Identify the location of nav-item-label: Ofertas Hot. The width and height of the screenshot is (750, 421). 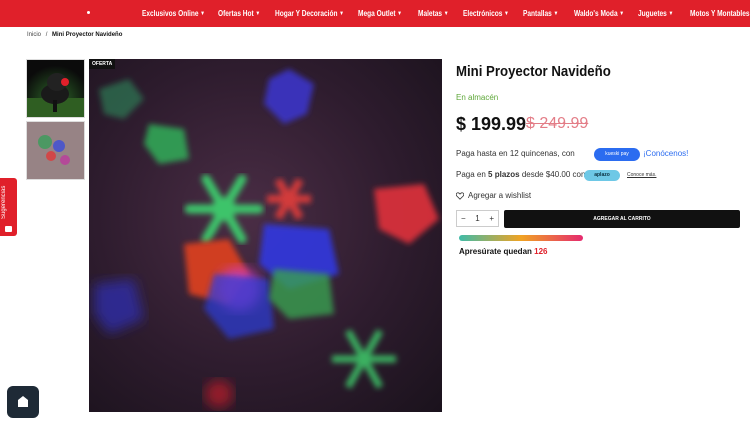
(236, 13).